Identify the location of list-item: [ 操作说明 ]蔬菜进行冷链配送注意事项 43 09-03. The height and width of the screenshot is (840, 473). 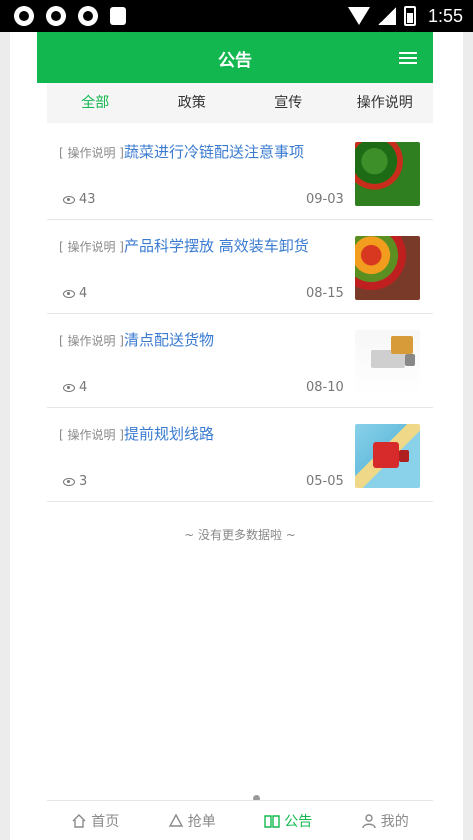
(240, 173).